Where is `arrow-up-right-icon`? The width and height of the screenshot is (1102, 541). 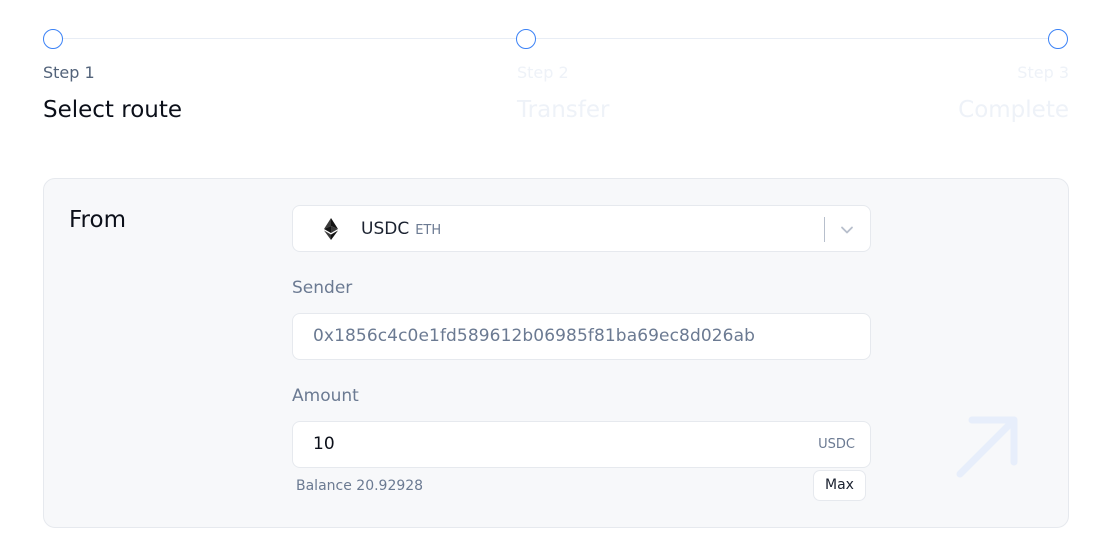
arrow-up-right-icon is located at coordinates (987, 447).